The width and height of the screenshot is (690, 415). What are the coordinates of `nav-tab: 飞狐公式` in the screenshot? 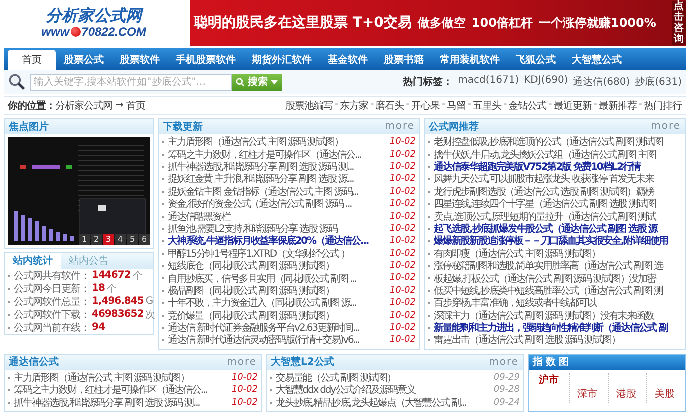 It's located at (536, 60).